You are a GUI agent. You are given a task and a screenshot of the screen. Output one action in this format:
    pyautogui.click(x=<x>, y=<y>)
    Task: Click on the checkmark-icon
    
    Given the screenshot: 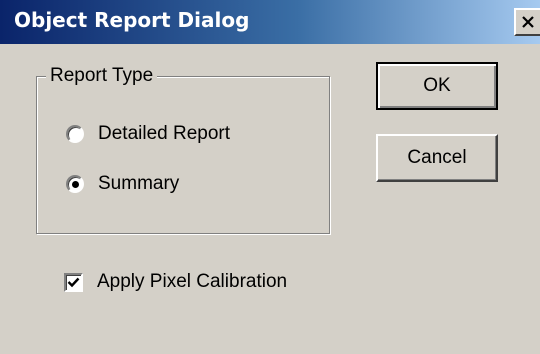 What is the action you would take?
    pyautogui.click(x=73, y=282)
    